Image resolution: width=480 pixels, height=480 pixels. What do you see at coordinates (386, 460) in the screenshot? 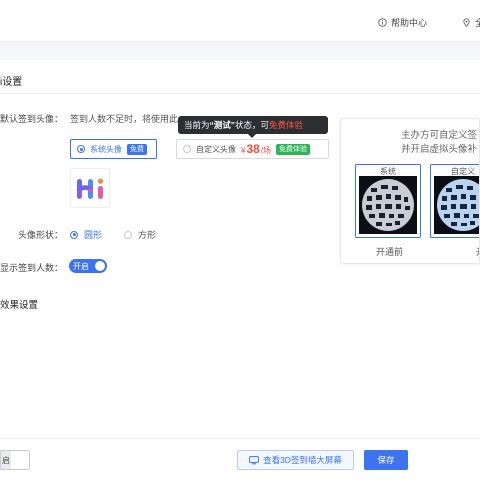
I see `save-button: 保存` at bounding box center [386, 460].